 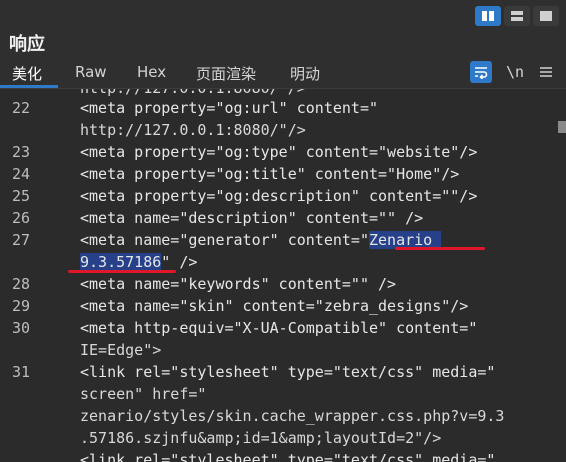 I want to click on code-line: .57186.szjnfu&amp;id=1&amp;layoutId=2"/>, so click(x=261, y=438).